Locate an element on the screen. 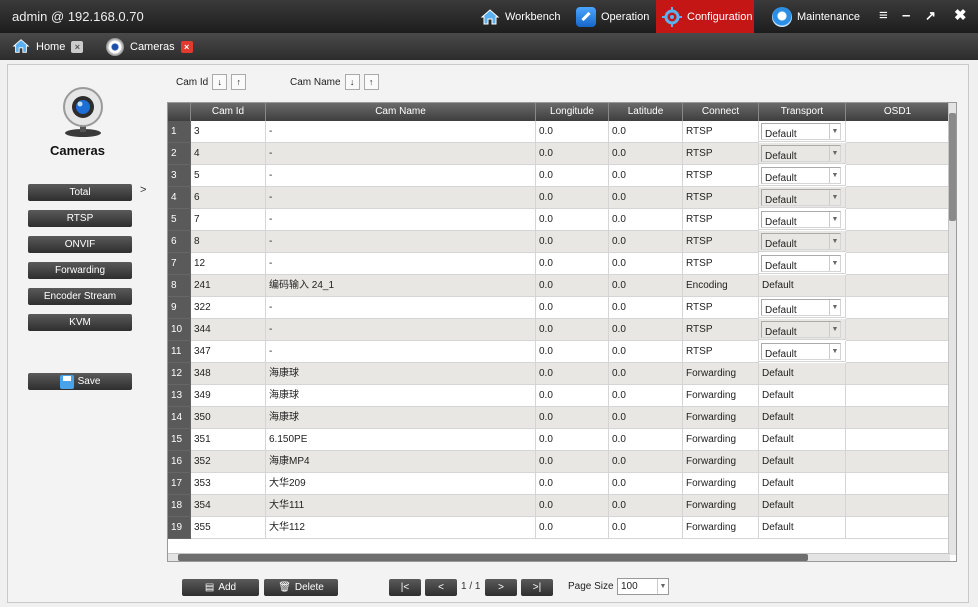 This screenshot has height=607, width=978. cell-connect: Encoding is located at coordinates (721, 286).